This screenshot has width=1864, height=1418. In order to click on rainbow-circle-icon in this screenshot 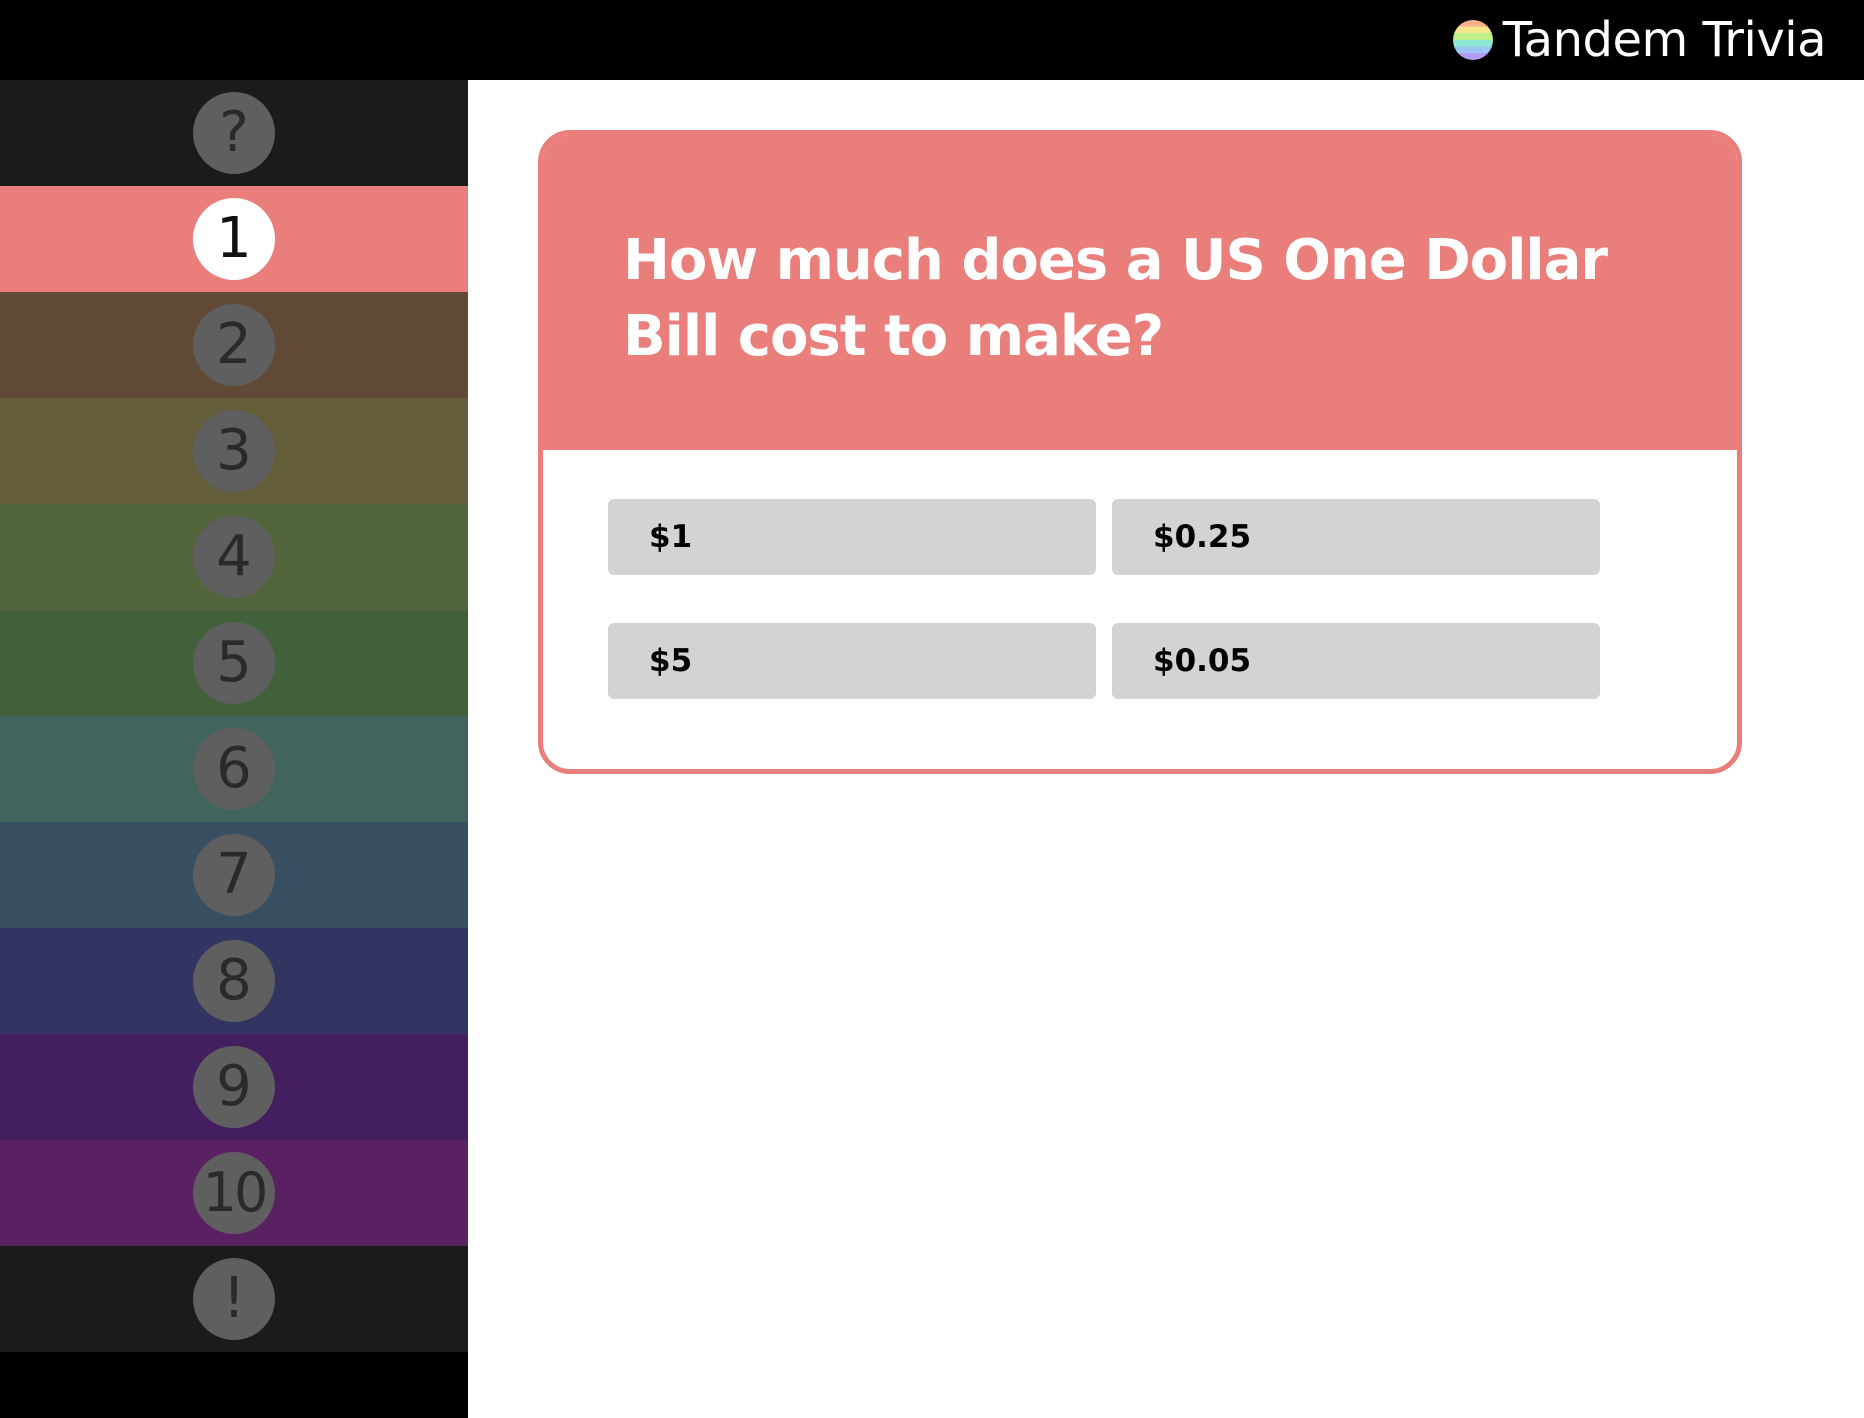, I will do `click(1472, 40)`.